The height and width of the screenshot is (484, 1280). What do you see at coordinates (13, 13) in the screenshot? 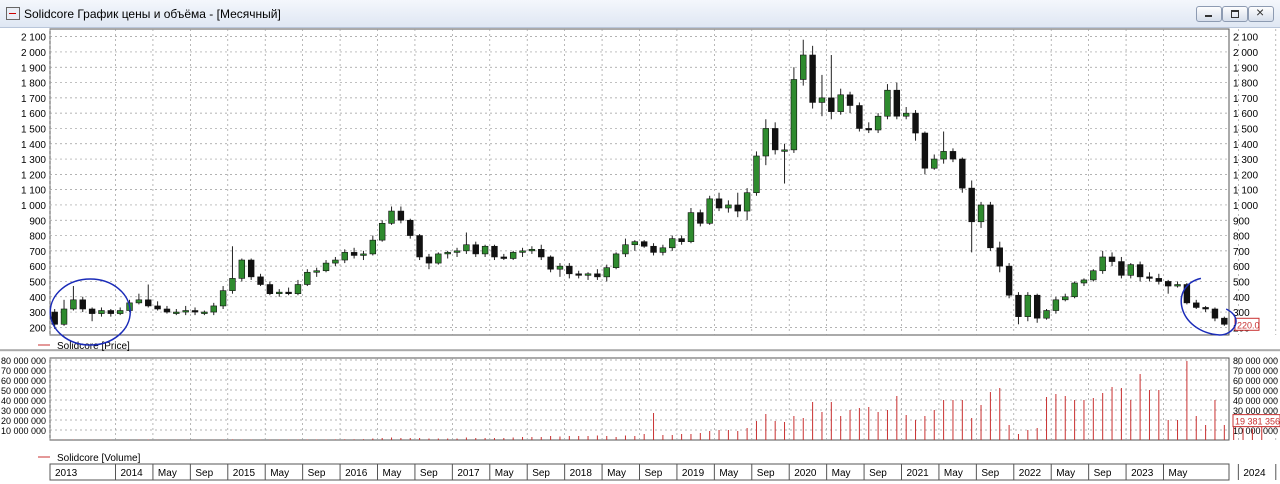
I see `chart-app-icon` at bounding box center [13, 13].